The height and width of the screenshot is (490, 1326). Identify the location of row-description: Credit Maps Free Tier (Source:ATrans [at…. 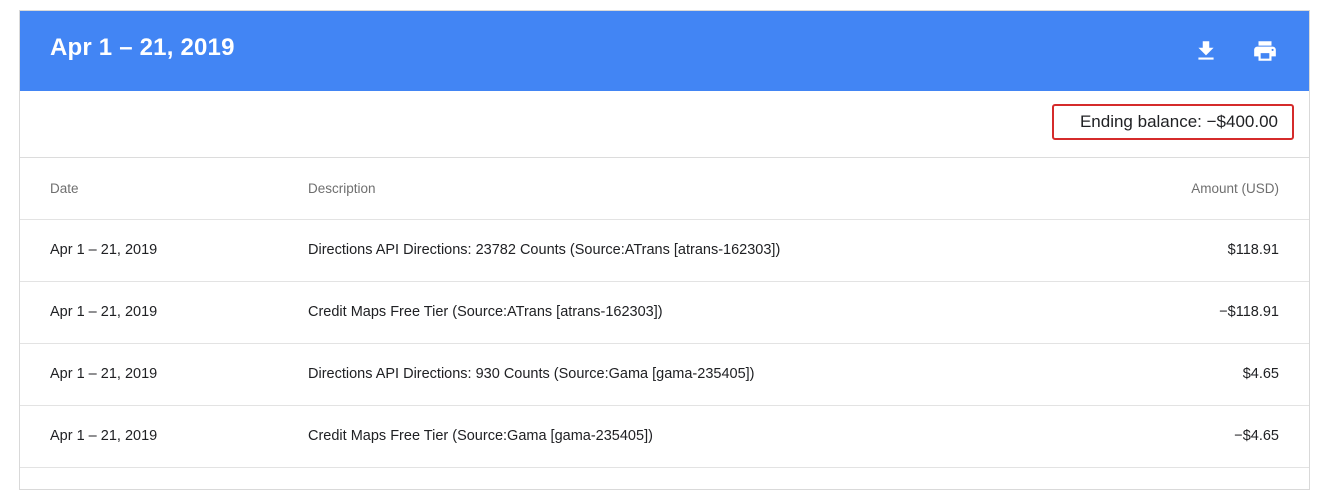
(485, 312).